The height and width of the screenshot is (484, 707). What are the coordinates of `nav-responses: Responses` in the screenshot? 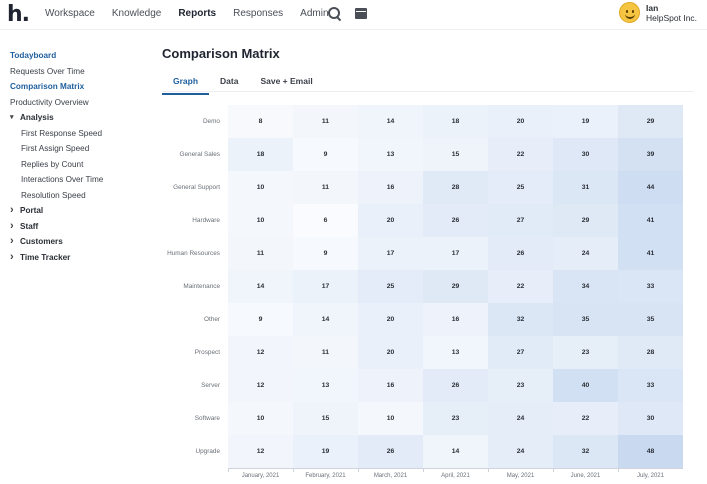 It's located at (258, 13).